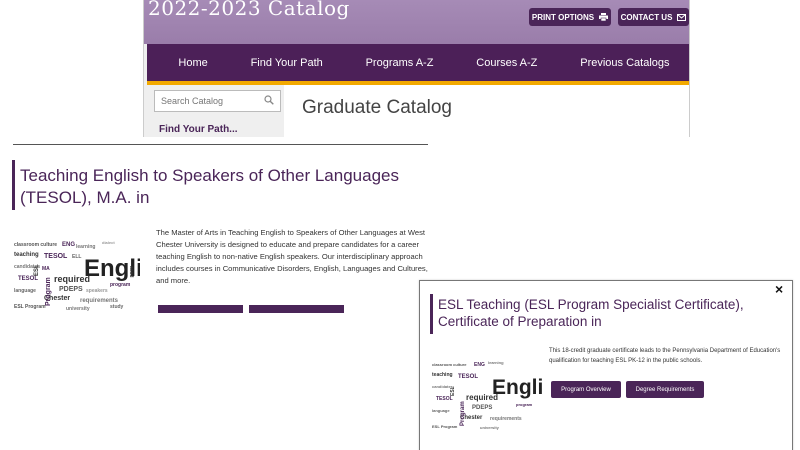  I want to click on section-divider, so click(220, 144).